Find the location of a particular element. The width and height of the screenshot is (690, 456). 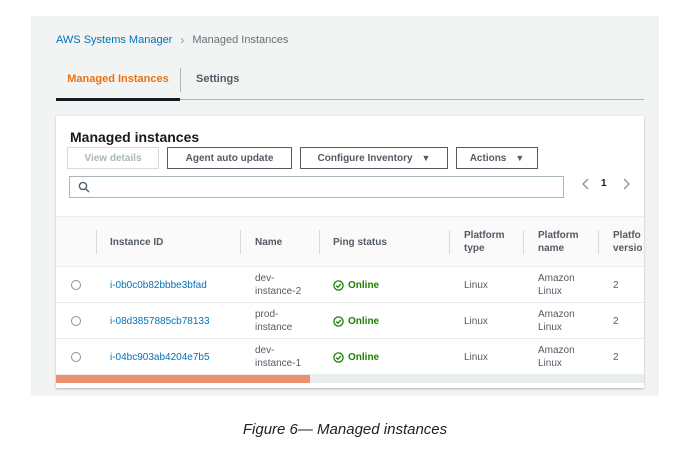

breadcrumb-root-link: AWS Systems Manager is located at coordinates (114, 40).